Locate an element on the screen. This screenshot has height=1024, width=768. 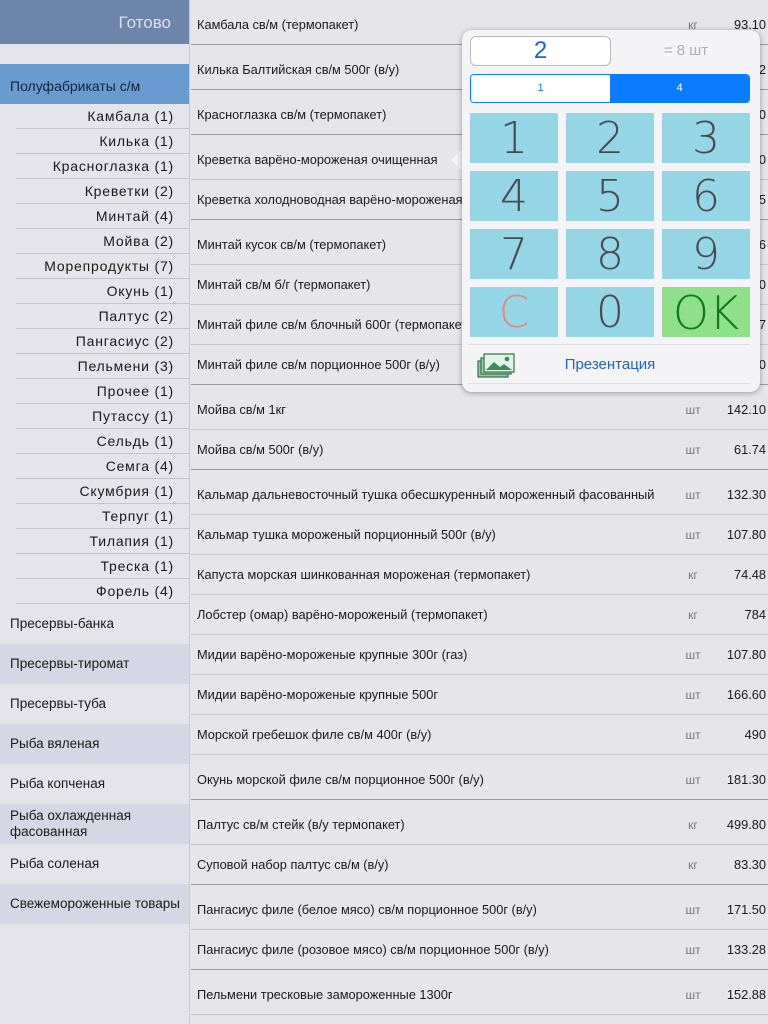
product-price: 132.30 is located at coordinates (746, 494).